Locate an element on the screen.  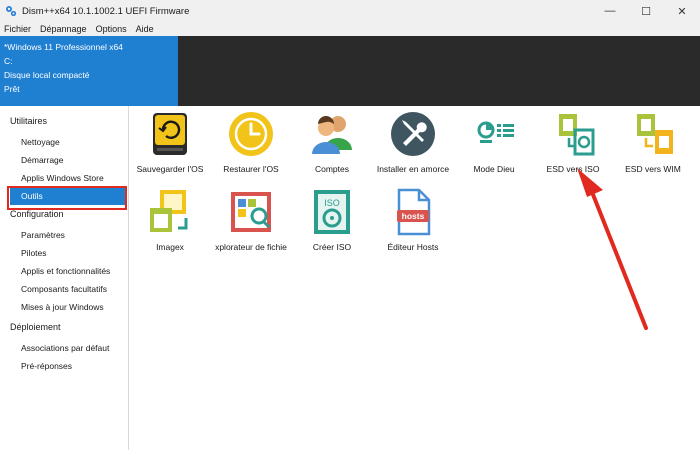
sidebar-item-demarrage: Démarrage is located at coordinates (64, 160).